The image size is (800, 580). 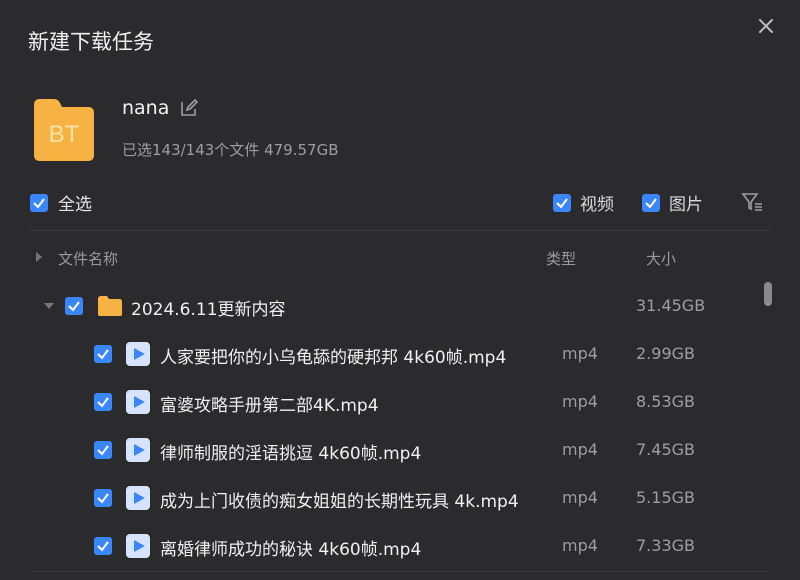 What do you see at coordinates (75, 205) in the screenshot?
I see `select-all-label: 全选` at bounding box center [75, 205].